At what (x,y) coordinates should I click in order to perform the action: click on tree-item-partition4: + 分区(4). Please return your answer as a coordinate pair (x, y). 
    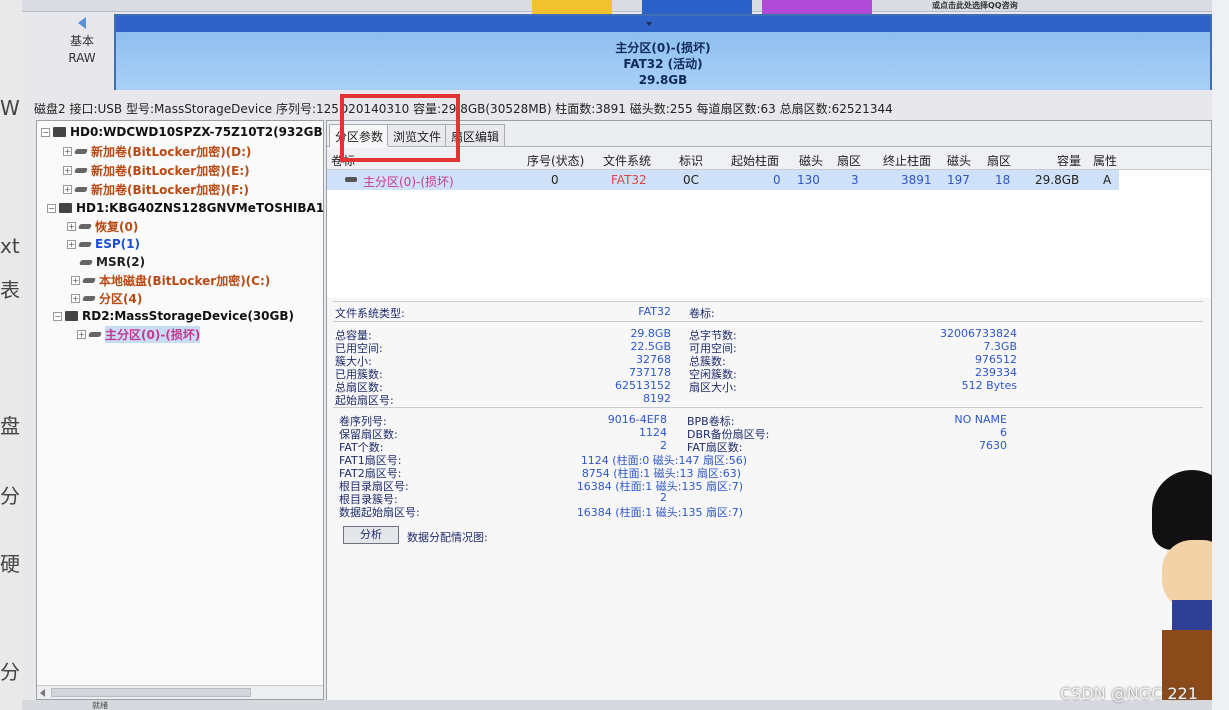
    Looking at the image, I should click on (106, 298).